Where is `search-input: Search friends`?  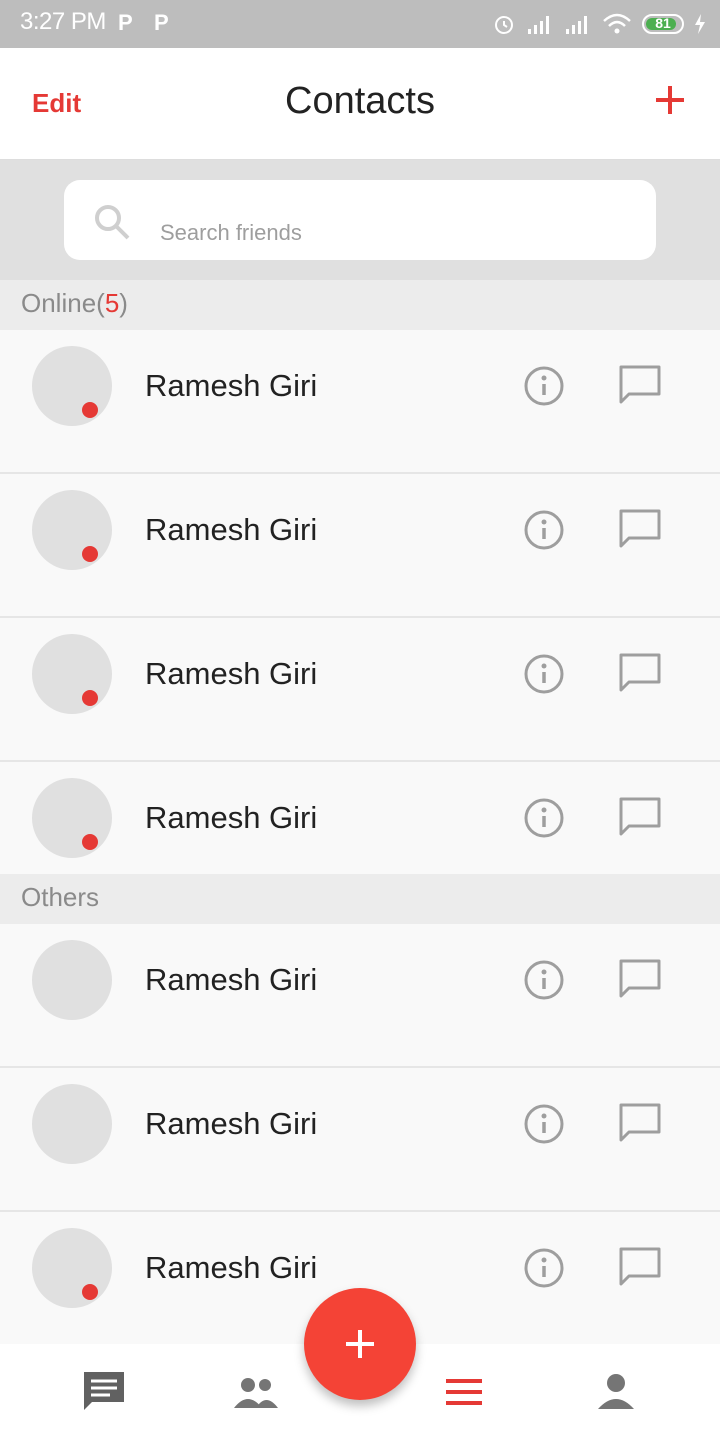
search-input: Search friends is located at coordinates (360, 220).